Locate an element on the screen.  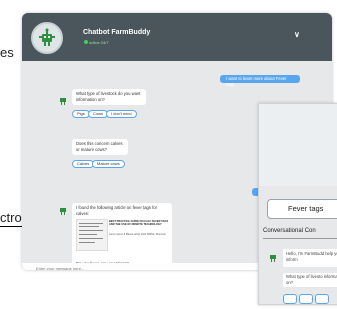
article-thumbnail is located at coordinates (92, 235).